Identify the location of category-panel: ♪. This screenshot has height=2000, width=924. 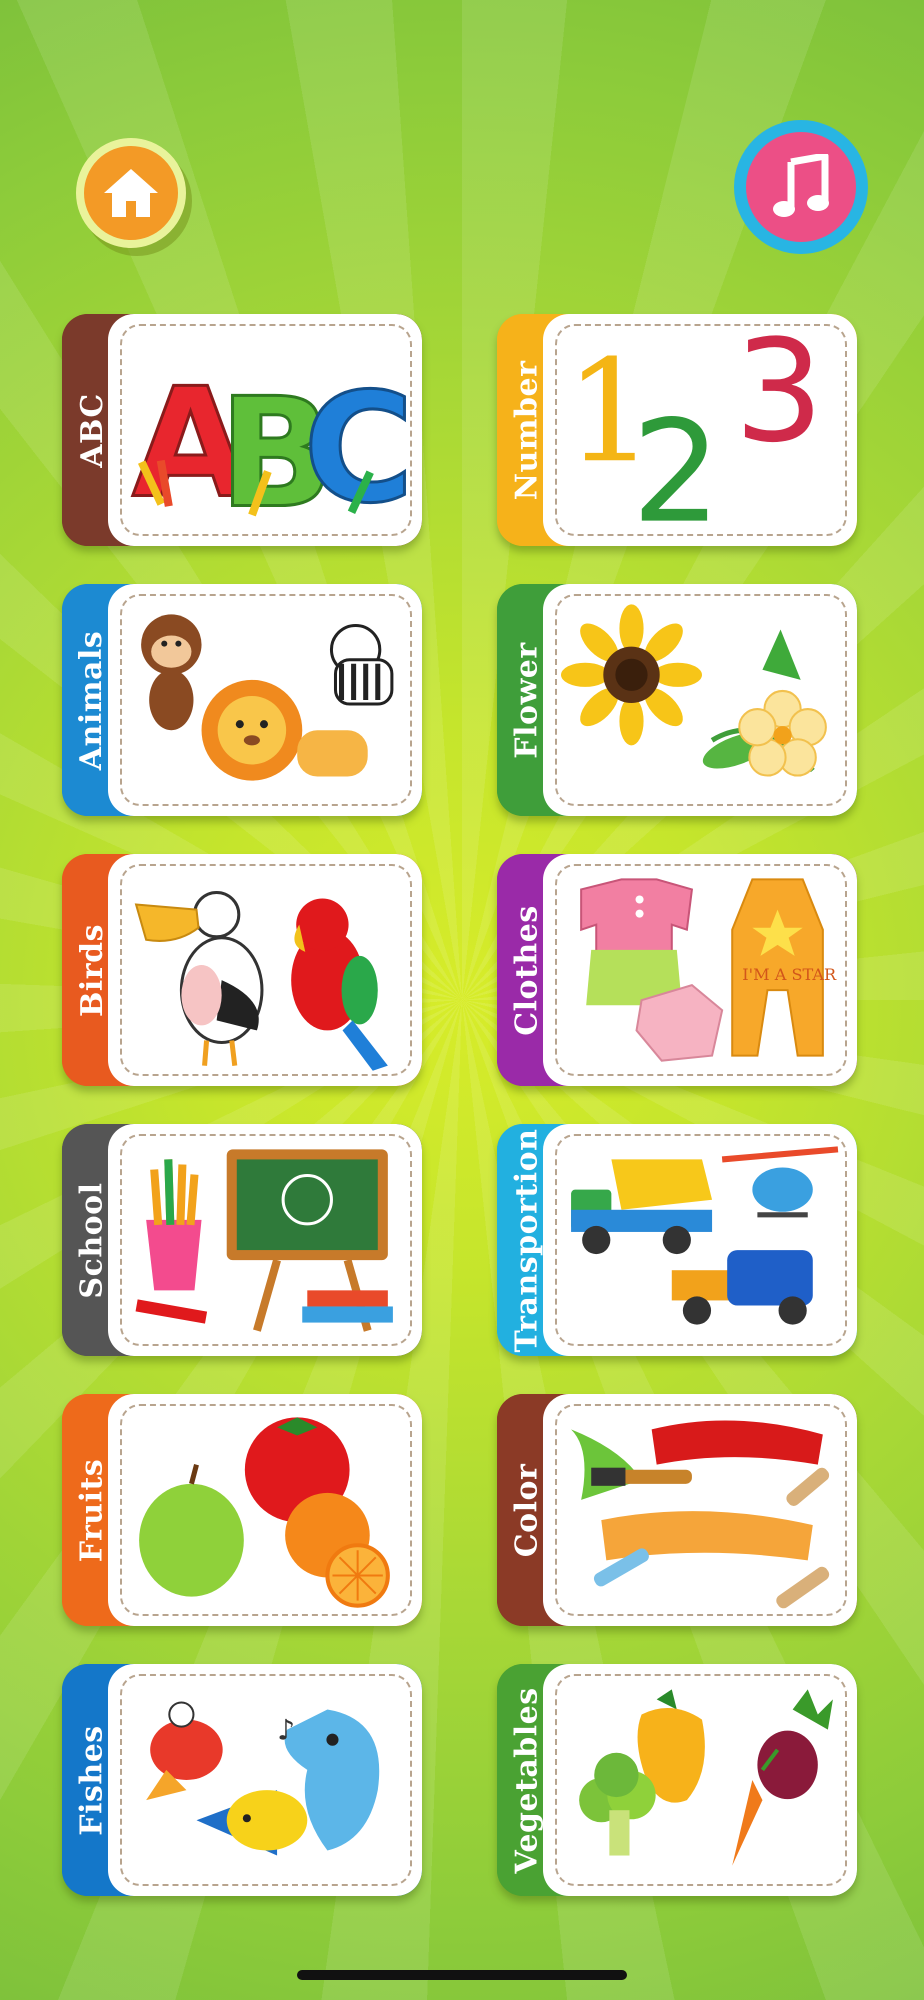
(265, 1780).